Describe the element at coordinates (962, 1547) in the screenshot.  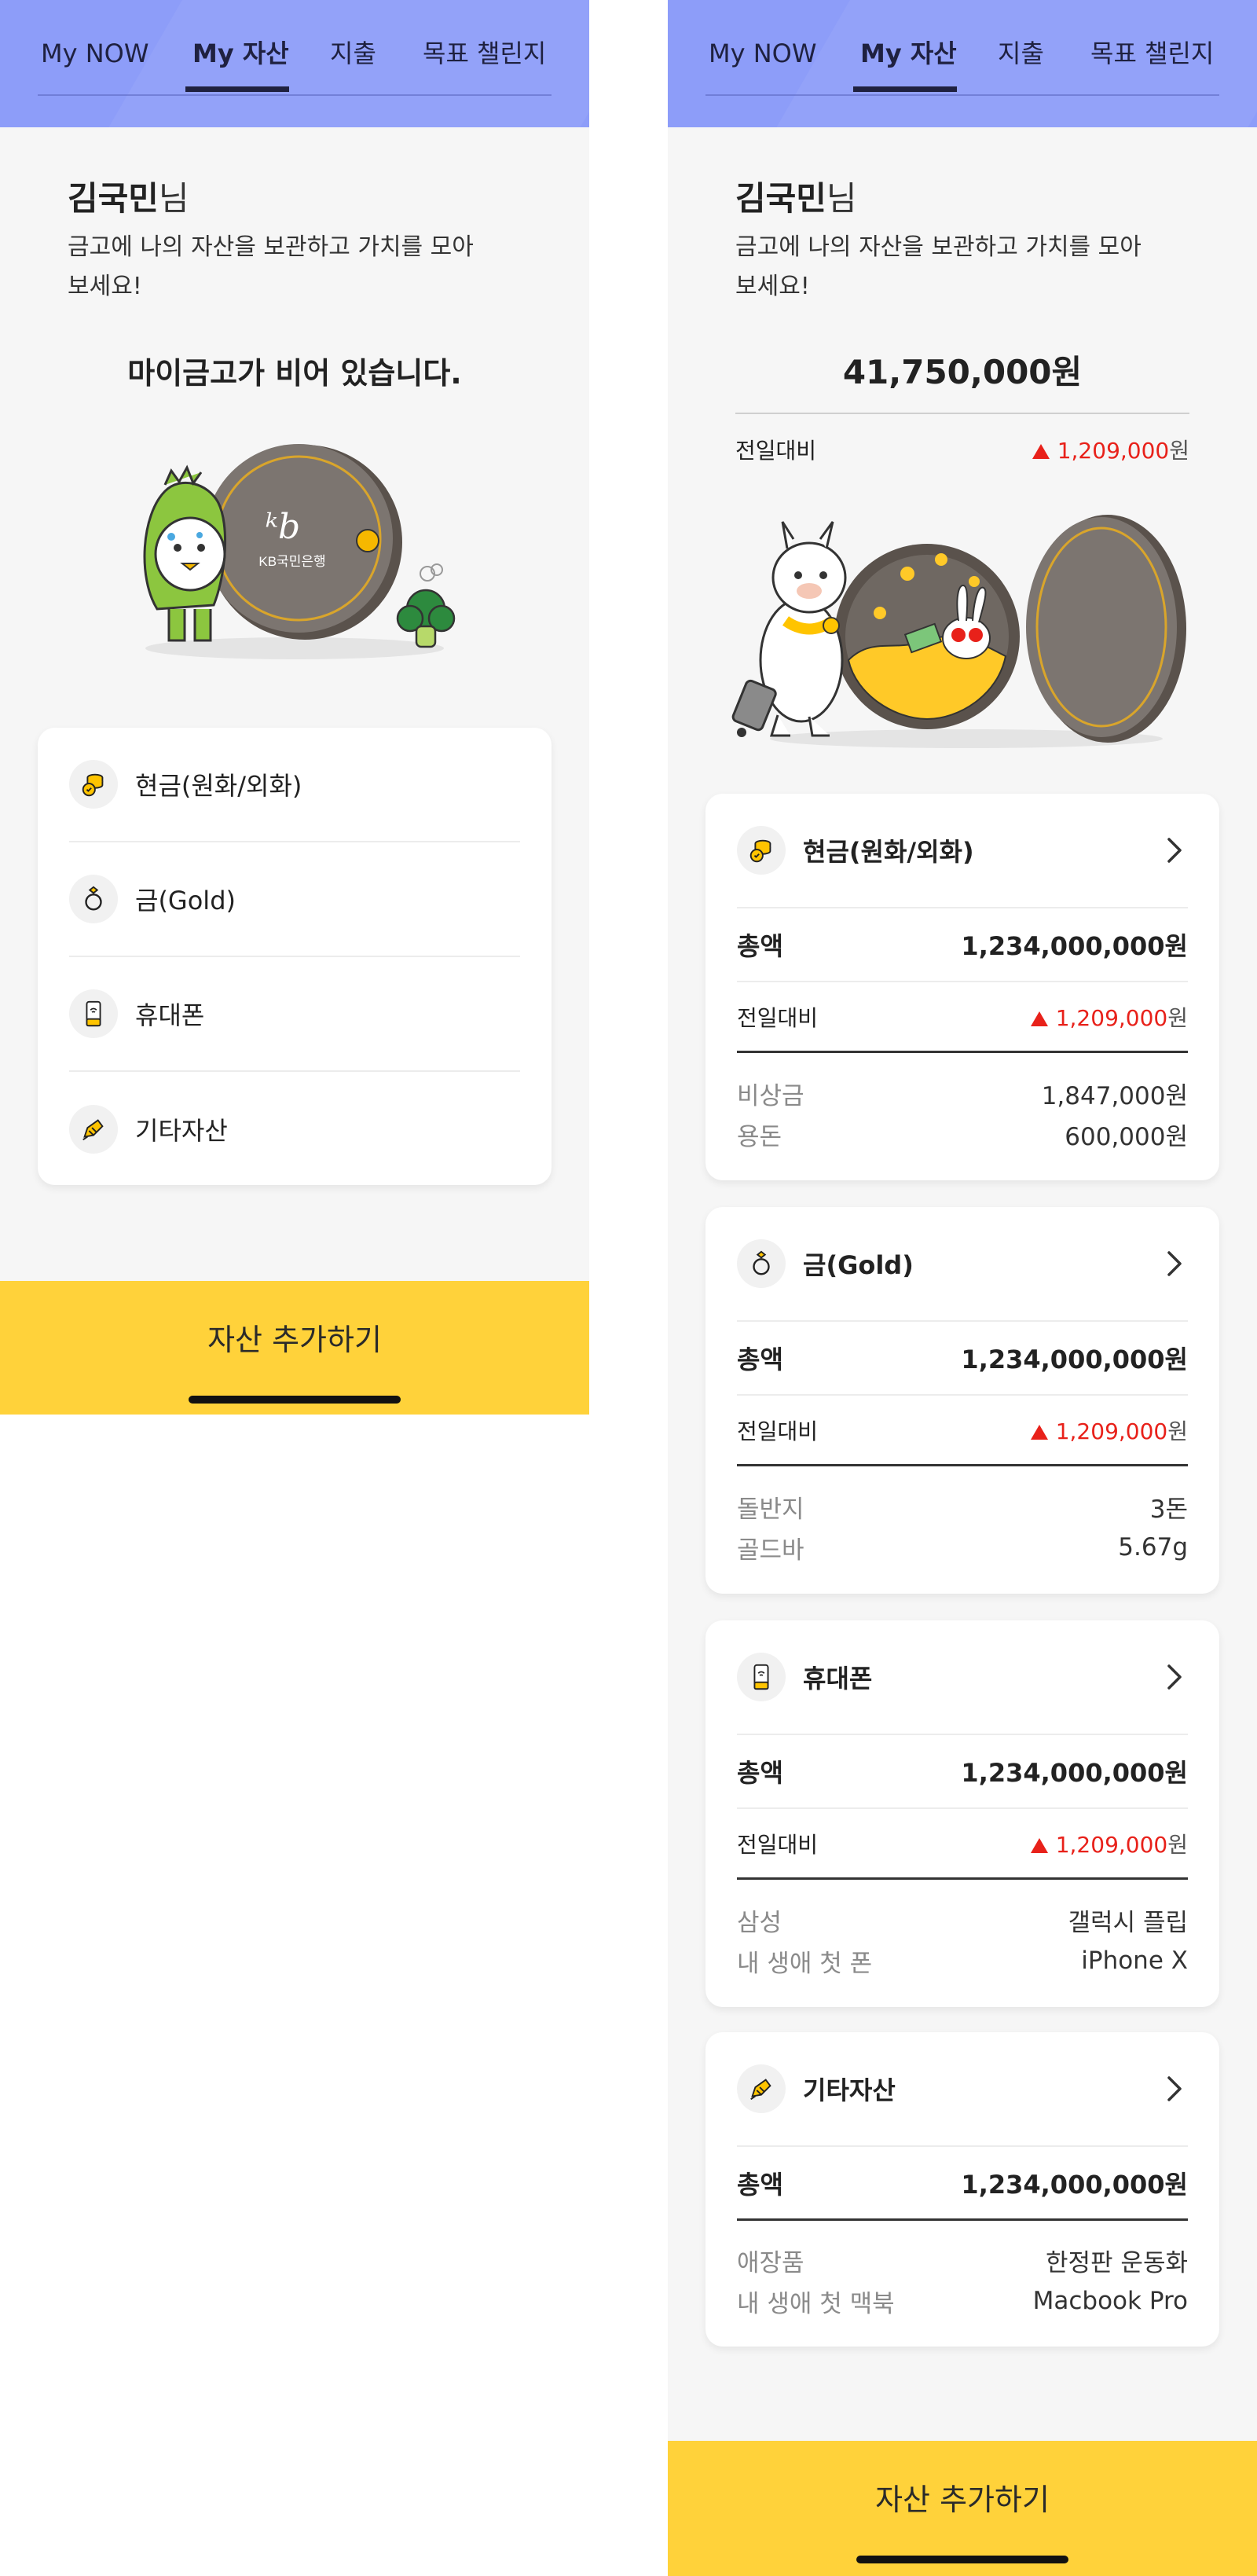
I see `detail-row: 골드바 5.67g` at that location.